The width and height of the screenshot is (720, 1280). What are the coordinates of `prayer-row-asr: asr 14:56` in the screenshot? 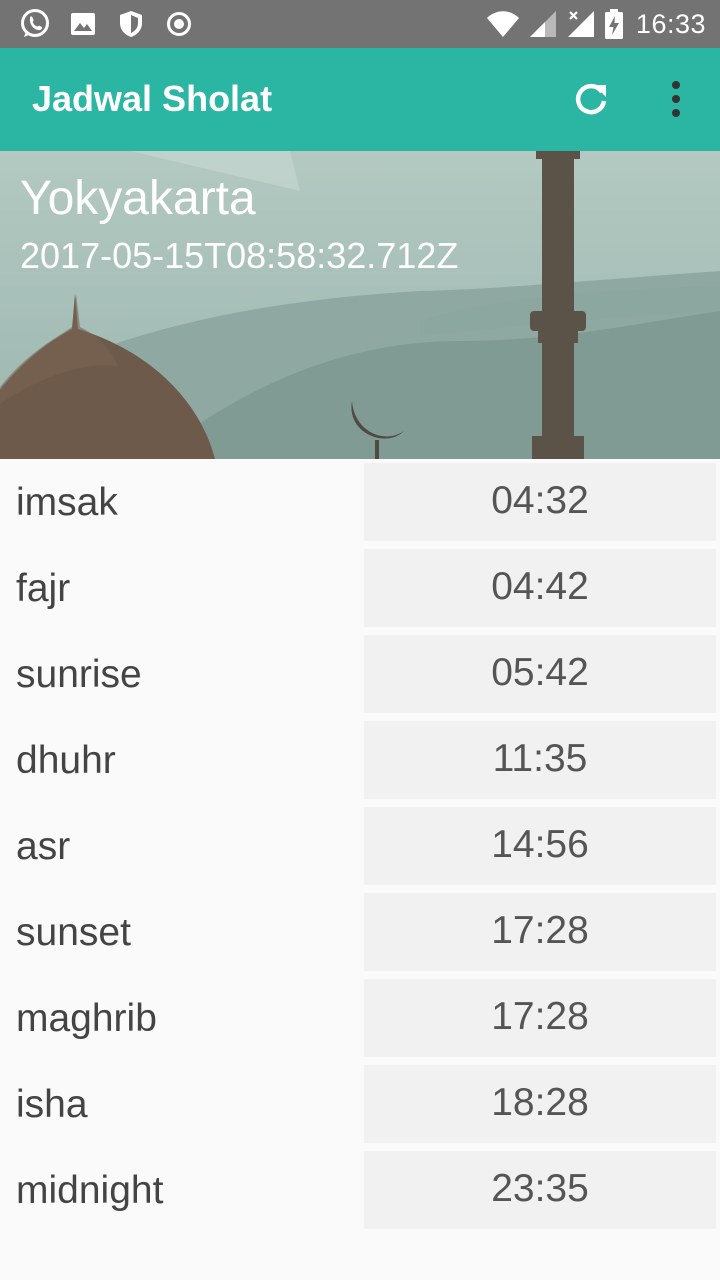 It's located at (360, 846).